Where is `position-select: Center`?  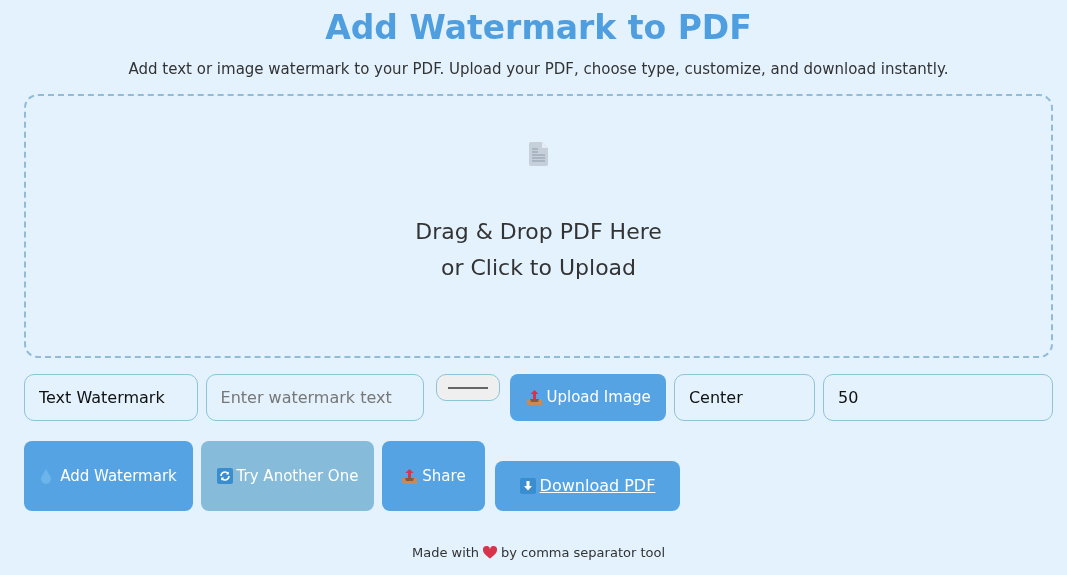
position-select: Center is located at coordinates (744, 398).